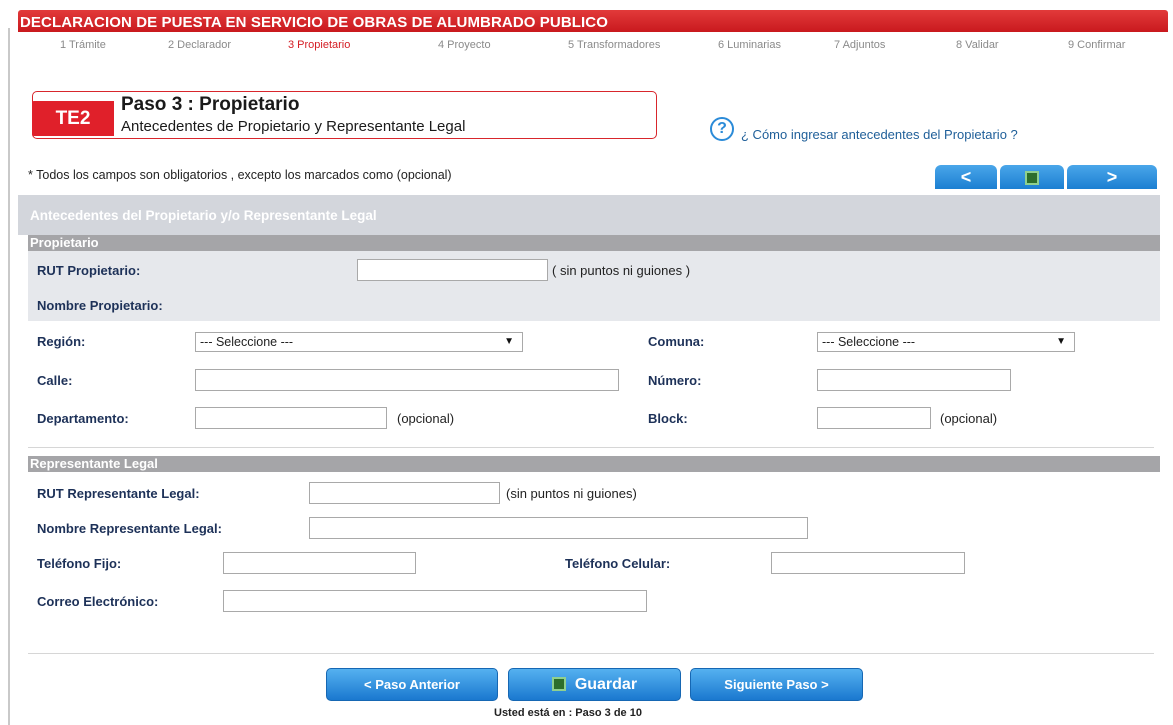 The width and height of the screenshot is (1173, 725). Describe the element at coordinates (859, 45) in the screenshot. I see `step-7: 7 Adjuntos` at that location.